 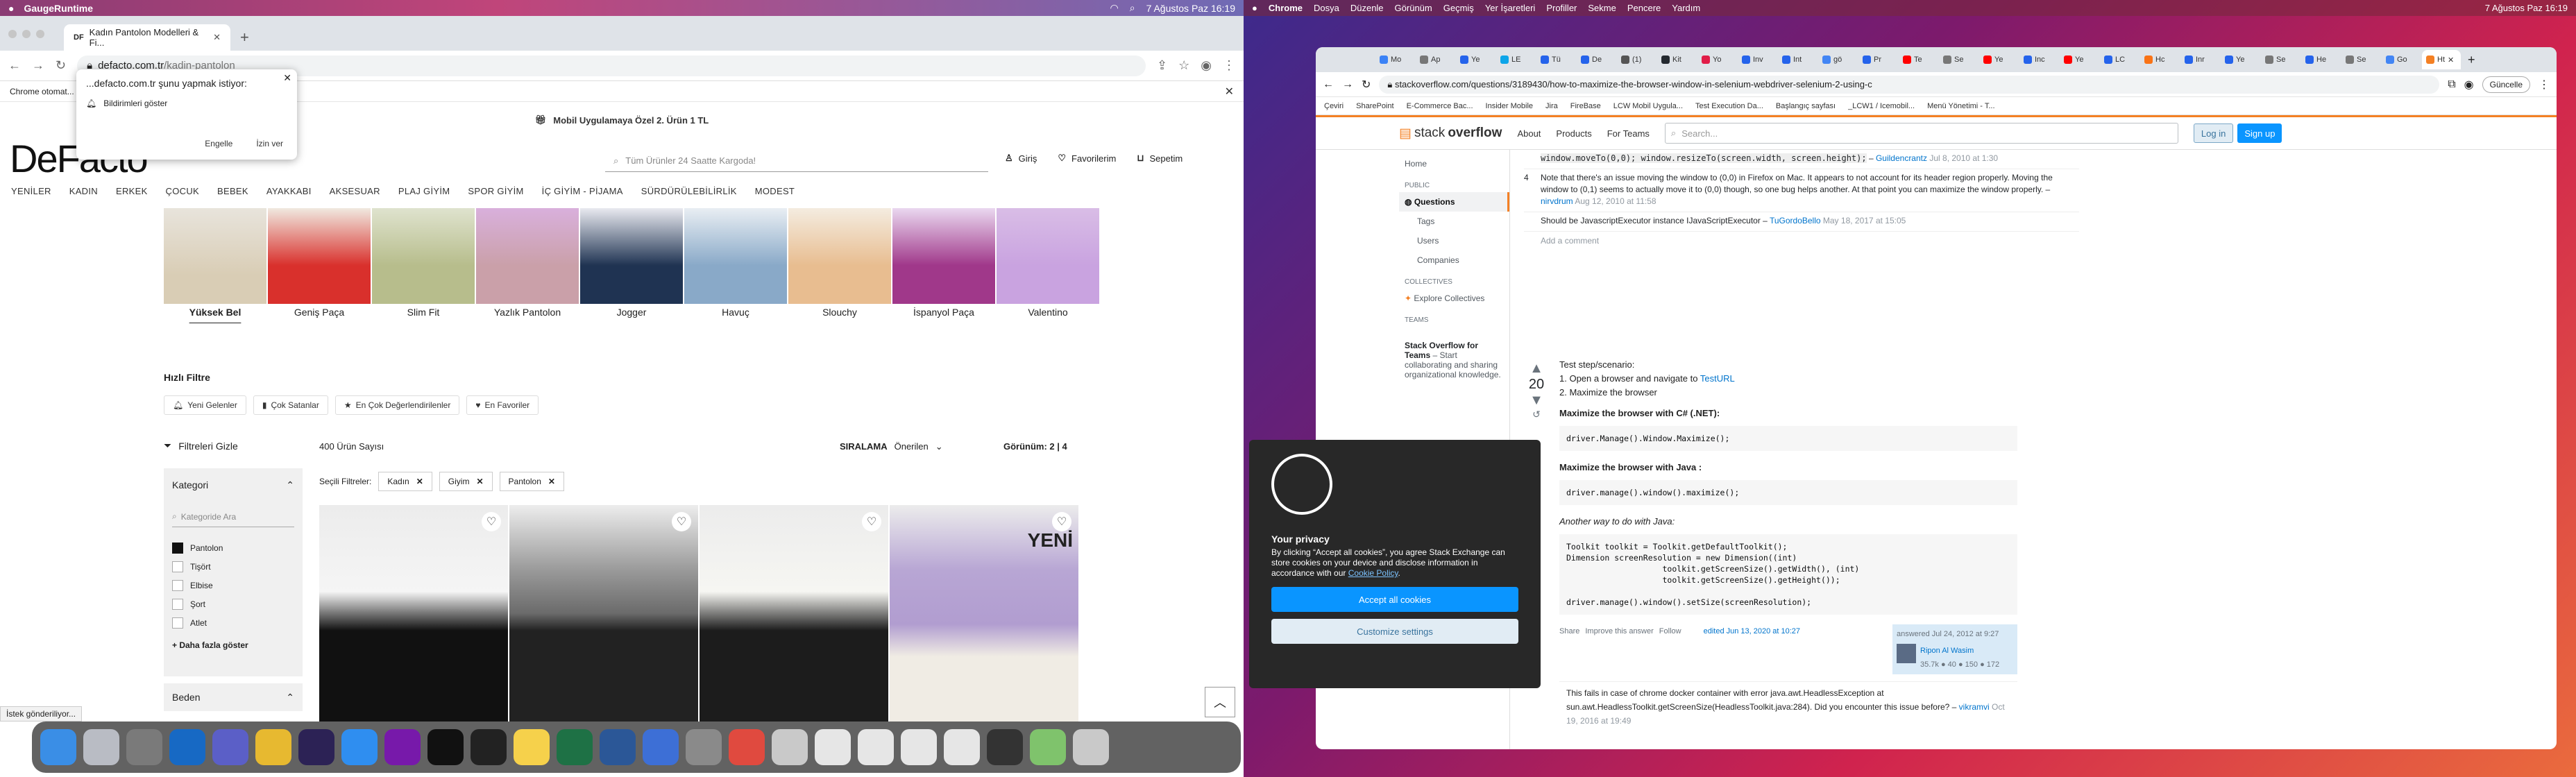 What do you see at coordinates (1562, 8) in the screenshot?
I see `menu-item: Profiller` at bounding box center [1562, 8].